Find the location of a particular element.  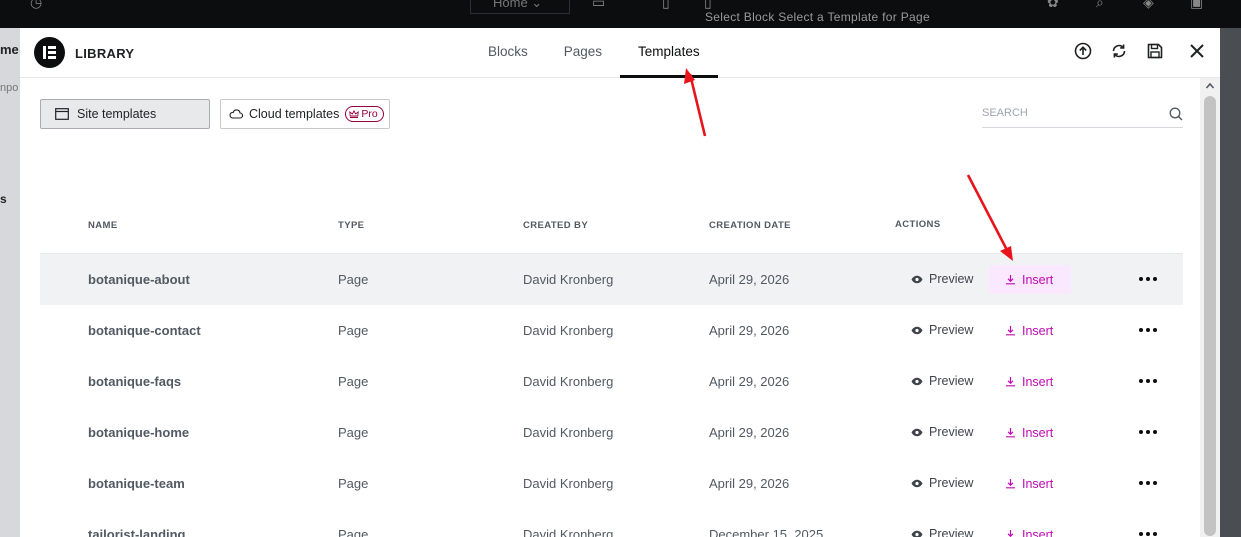

library-tabs: Blocks Pages Templates is located at coordinates (594, 53).